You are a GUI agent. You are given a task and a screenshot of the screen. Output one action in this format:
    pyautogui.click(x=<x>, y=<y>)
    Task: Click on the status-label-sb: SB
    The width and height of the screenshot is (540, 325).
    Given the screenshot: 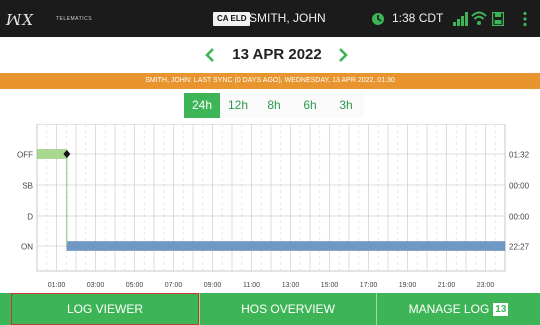 What is the action you would take?
    pyautogui.click(x=27, y=186)
    